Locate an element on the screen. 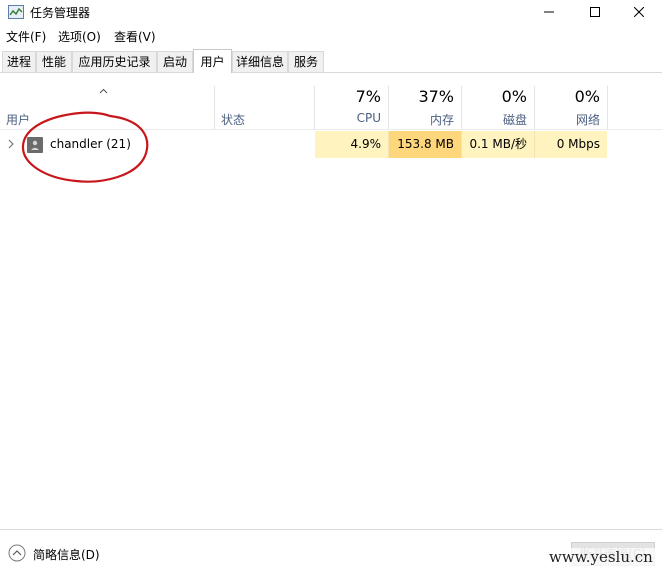 The height and width of the screenshot is (578, 662). tab-users: 用户 is located at coordinates (212, 61).